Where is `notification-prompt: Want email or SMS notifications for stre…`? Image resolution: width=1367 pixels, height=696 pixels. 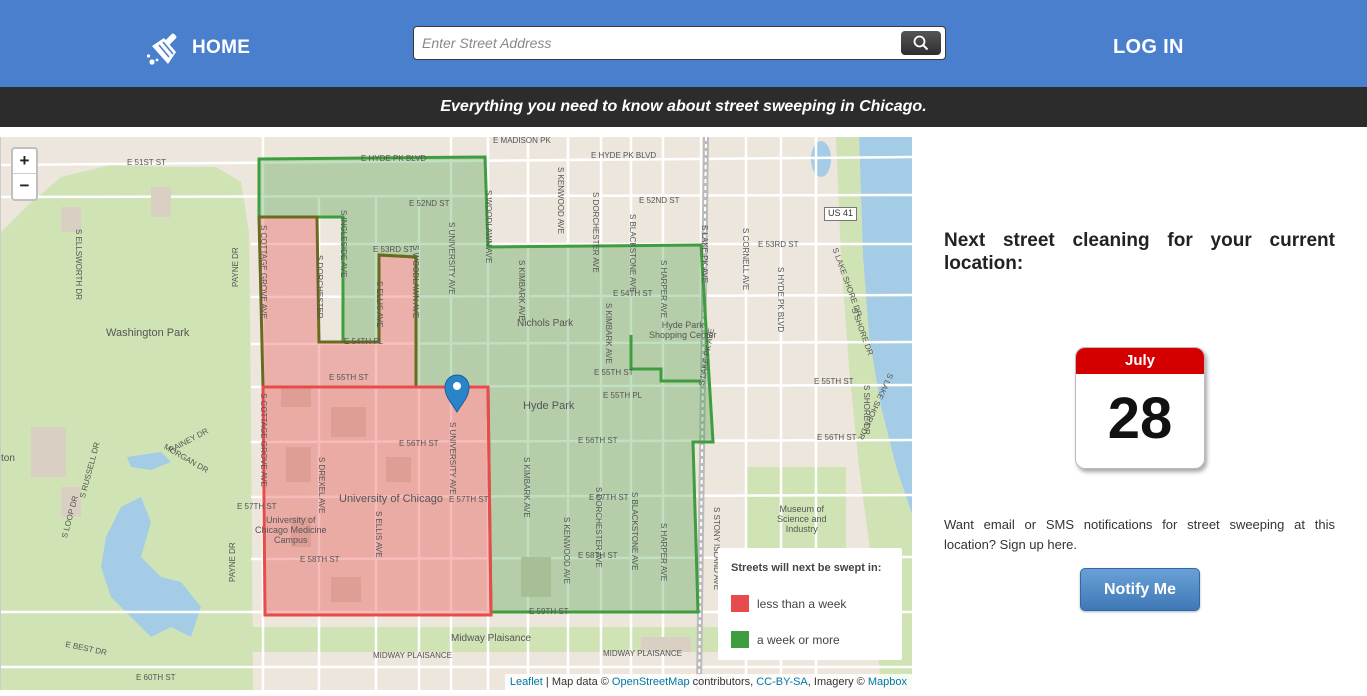
notification-prompt: Want email or SMS notifications for stre… is located at coordinates (1139, 534).